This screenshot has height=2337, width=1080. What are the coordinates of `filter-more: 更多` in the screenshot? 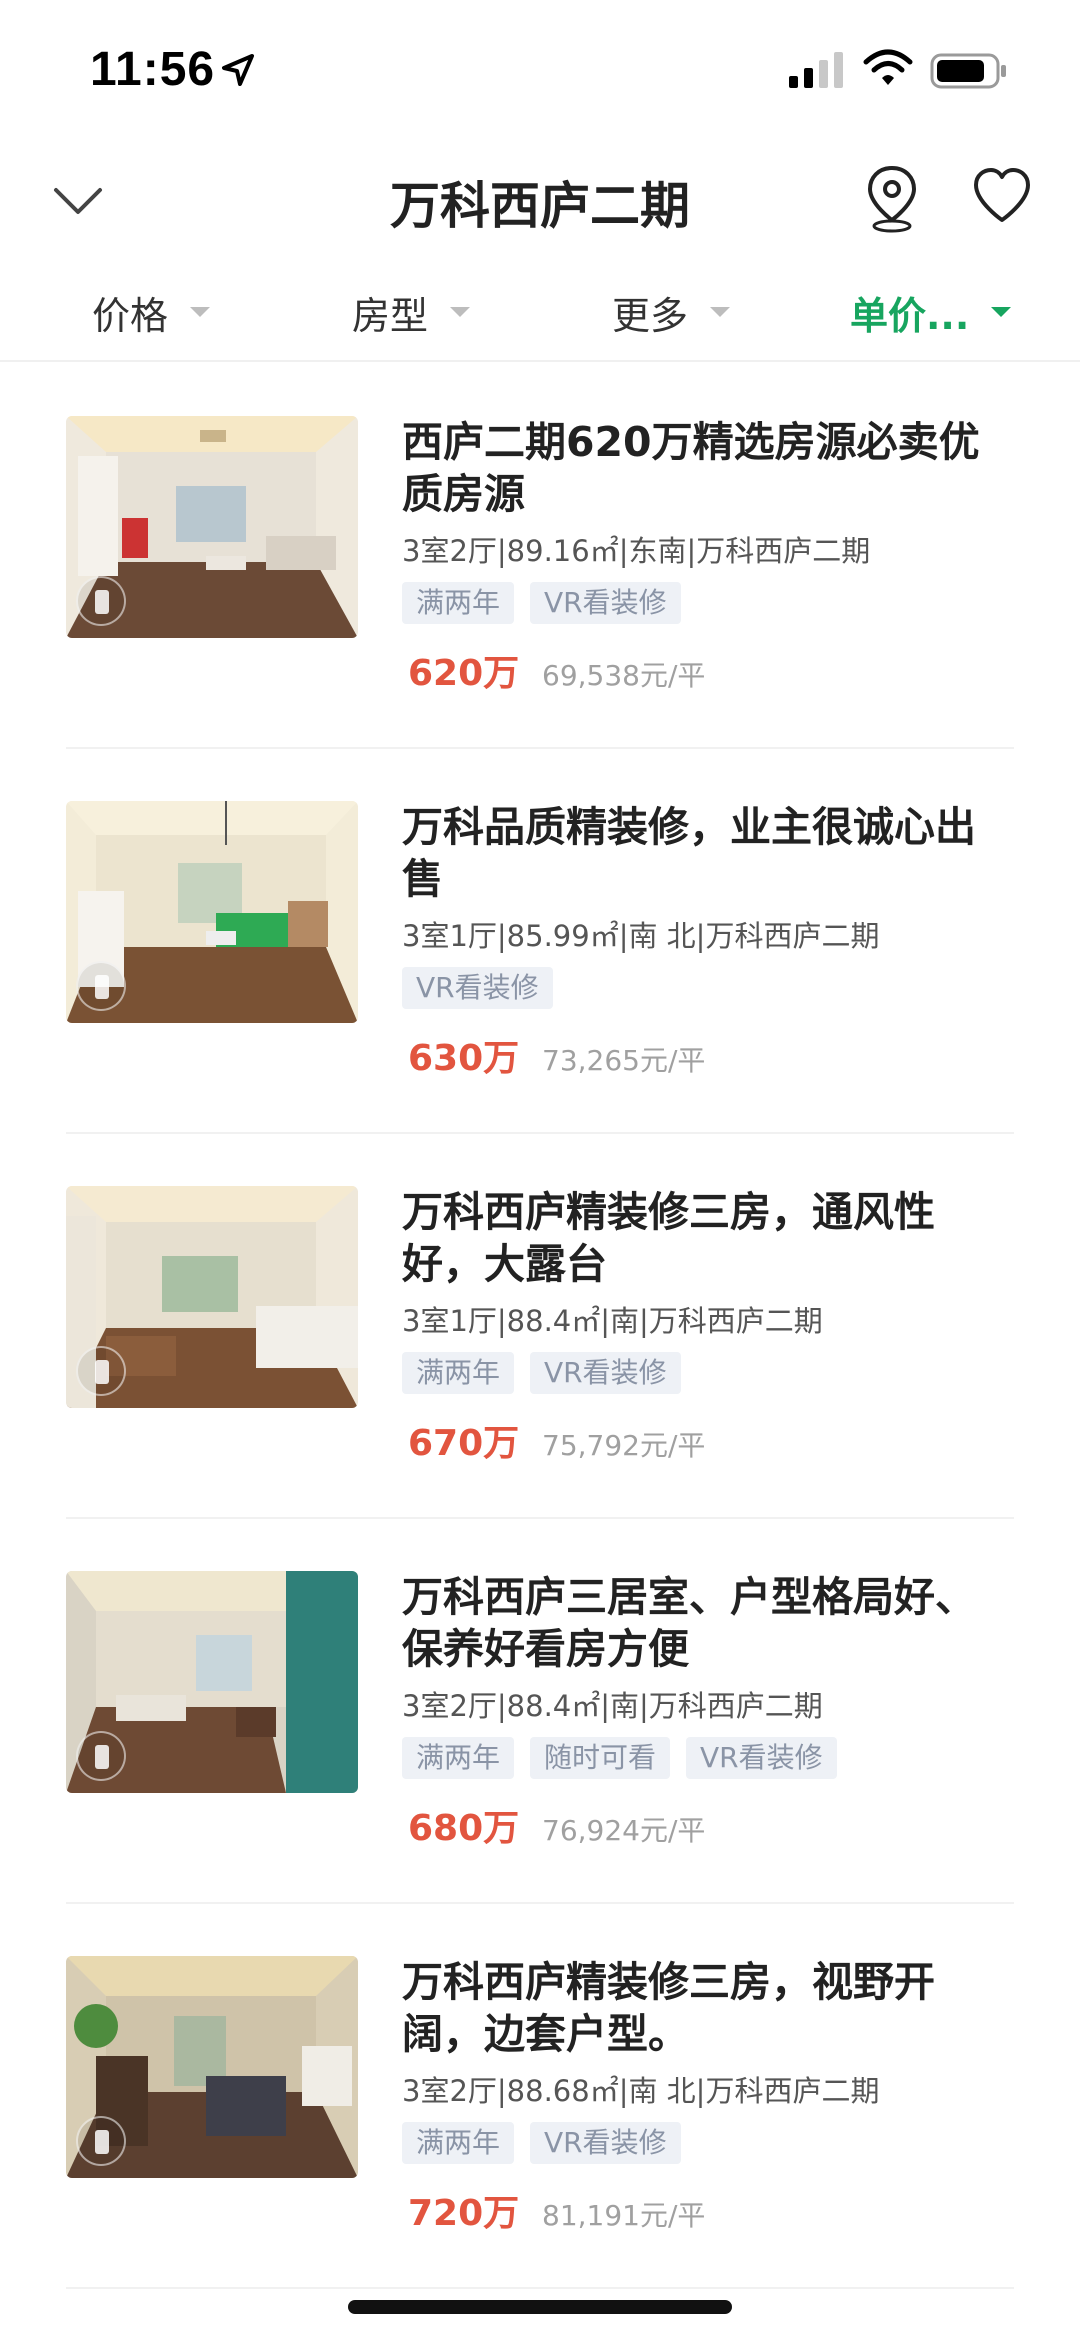 It's located at (671, 312).